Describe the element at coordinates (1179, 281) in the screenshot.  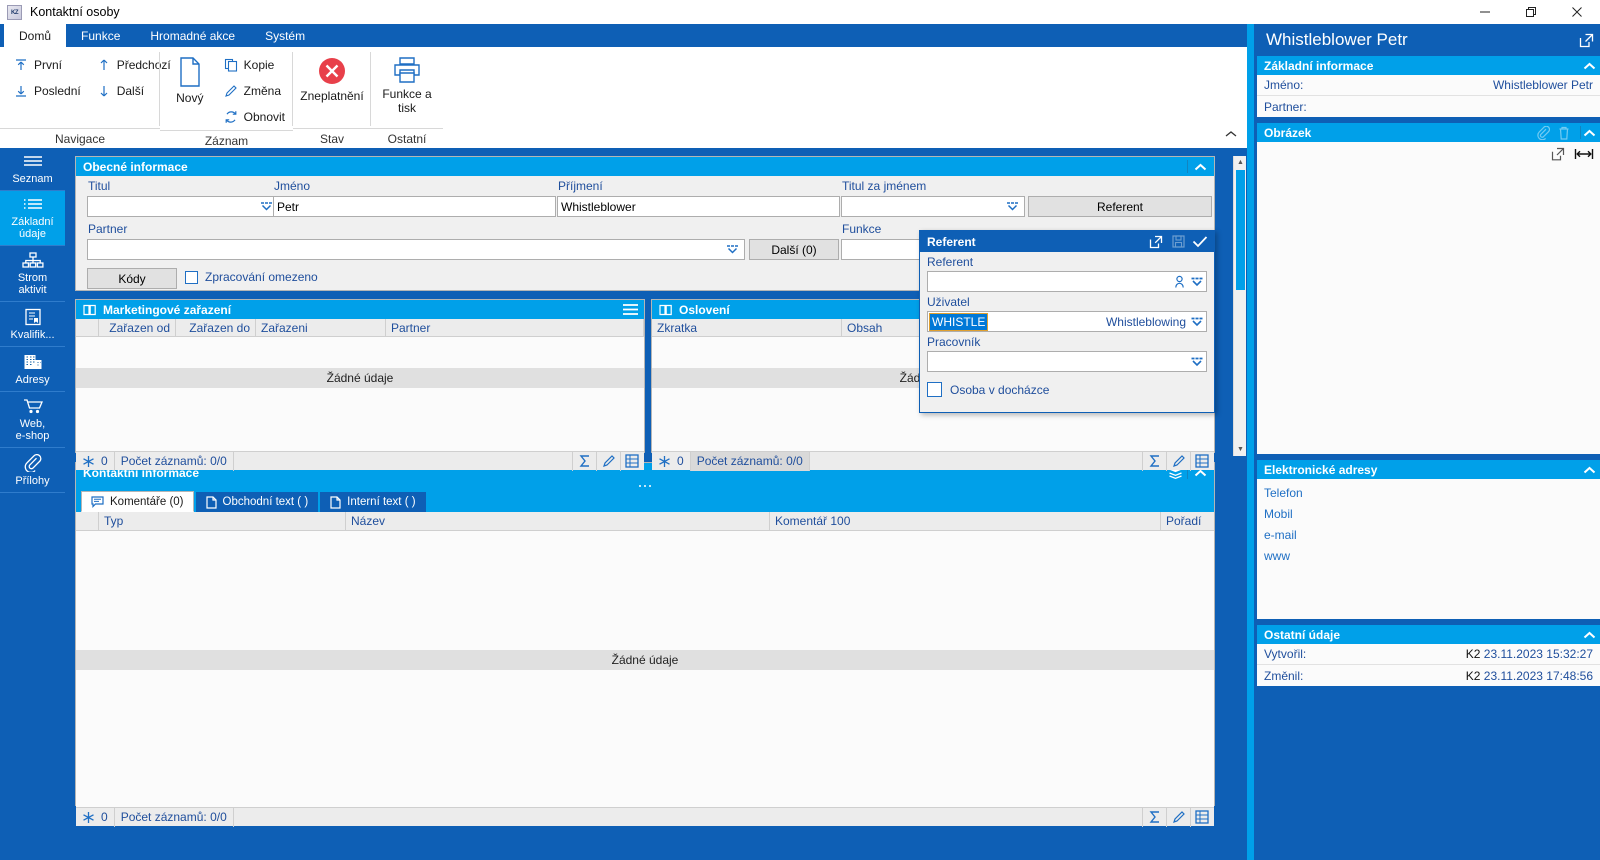
I see `person-icon` at that location.